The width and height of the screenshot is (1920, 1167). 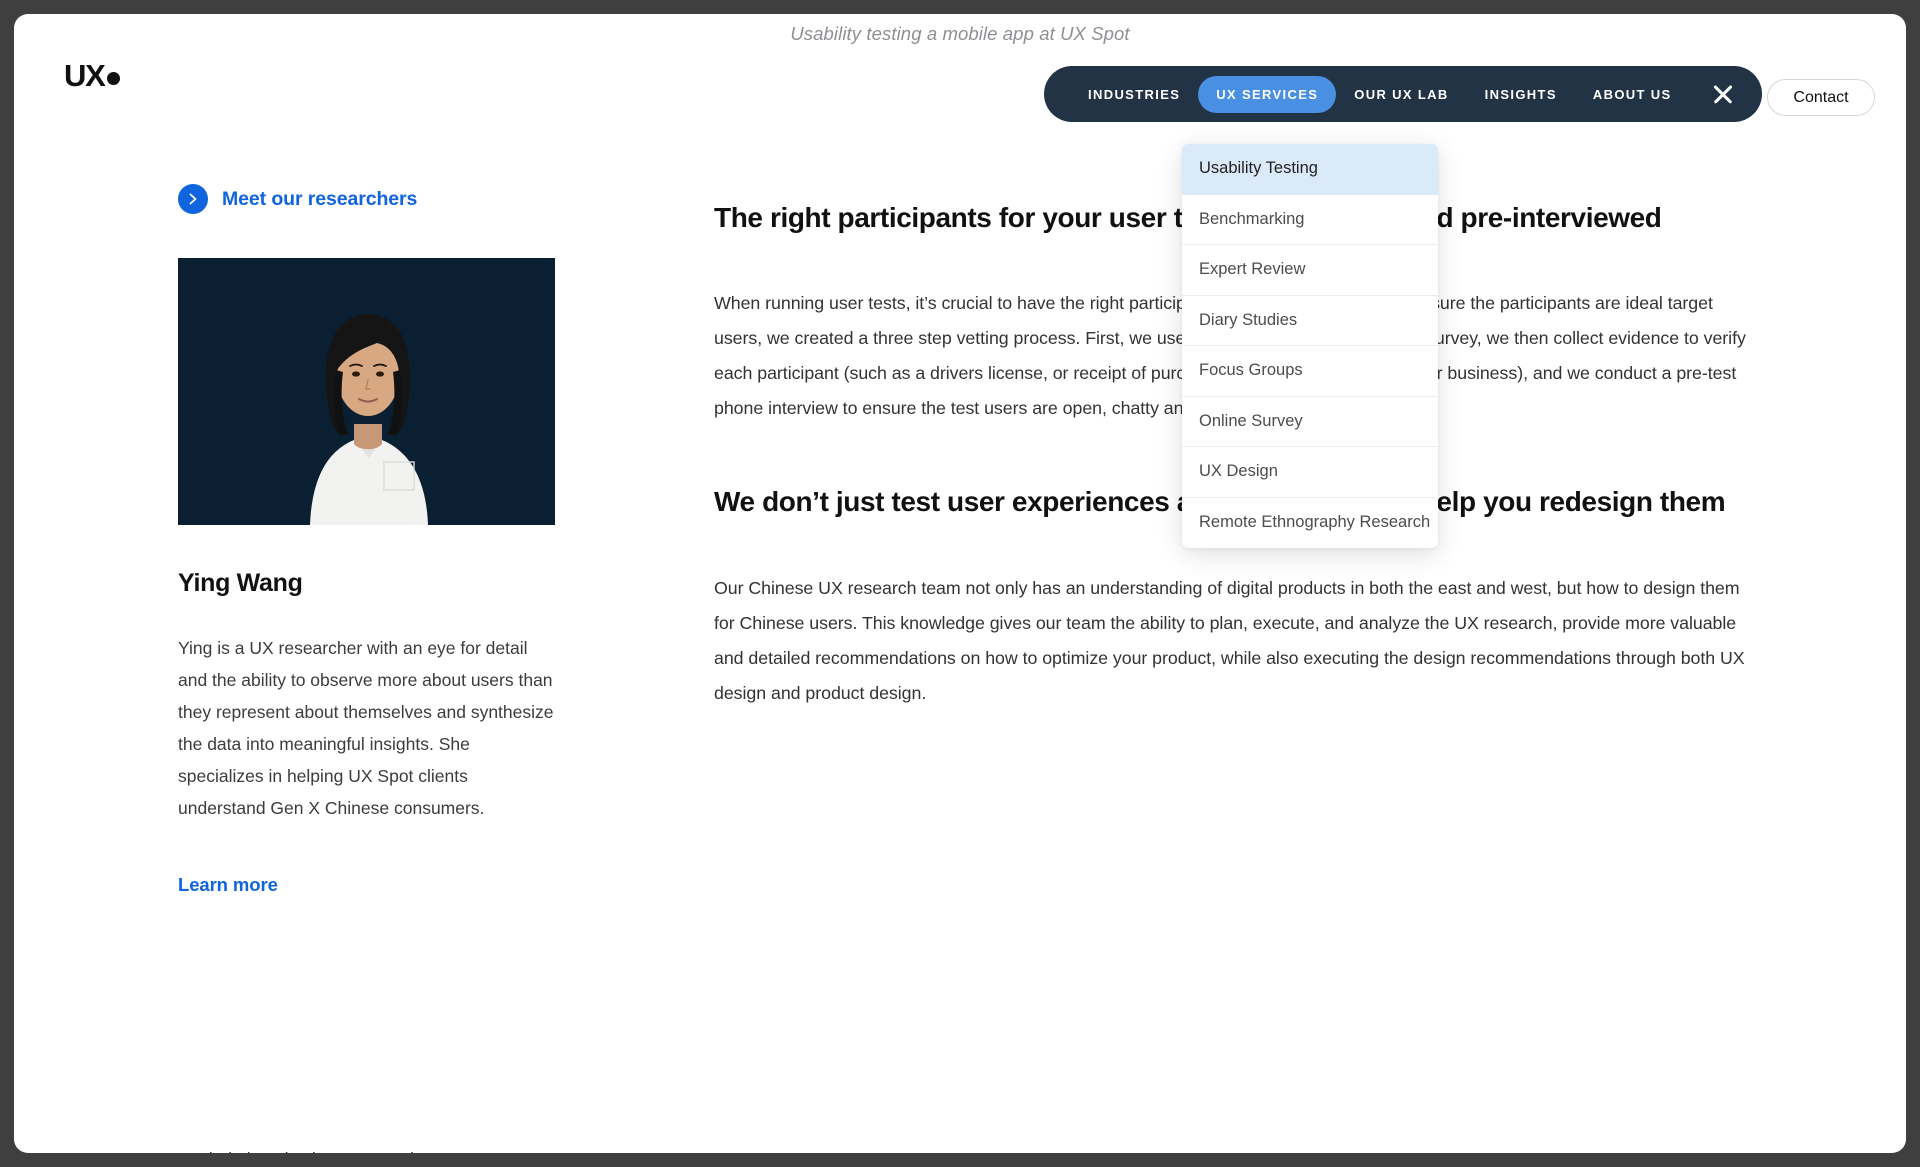 I want to click on nav-item-industries: INDUSTRIES, so click(x=1134, y=94).